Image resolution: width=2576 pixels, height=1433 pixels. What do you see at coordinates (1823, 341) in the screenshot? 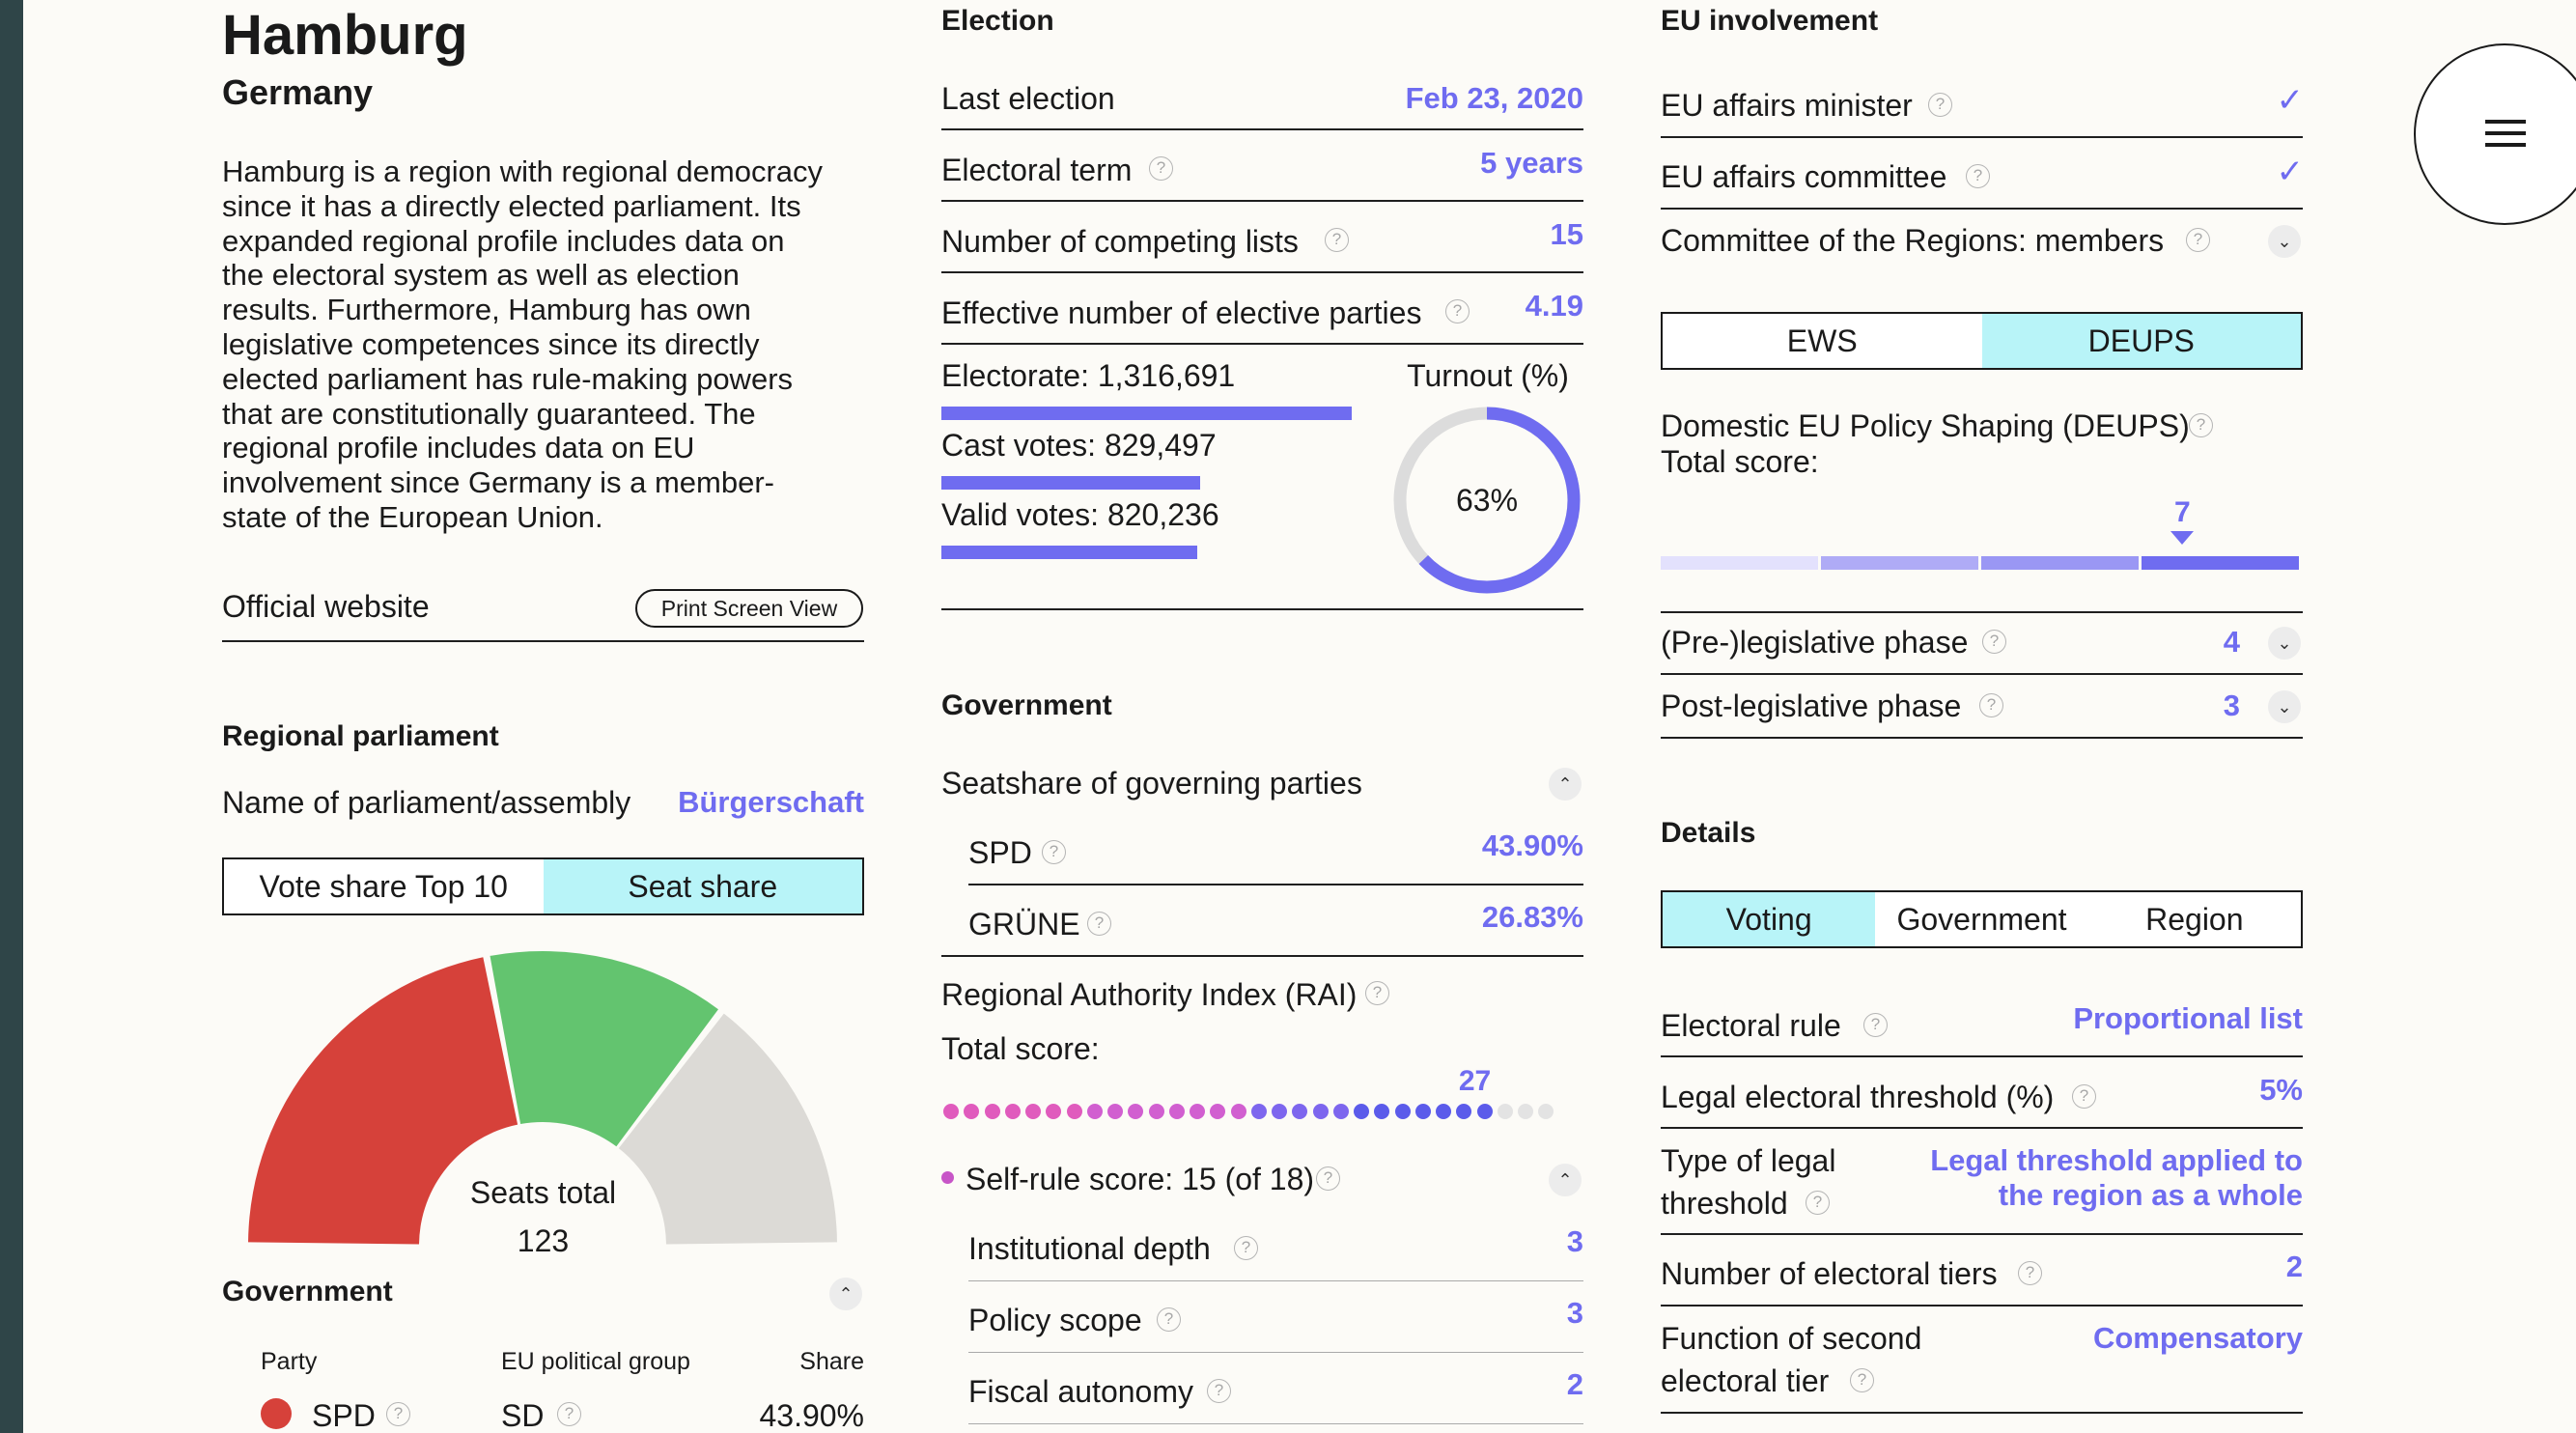
I see `tab-ews: EWS` at bounding box center [1823, 341].